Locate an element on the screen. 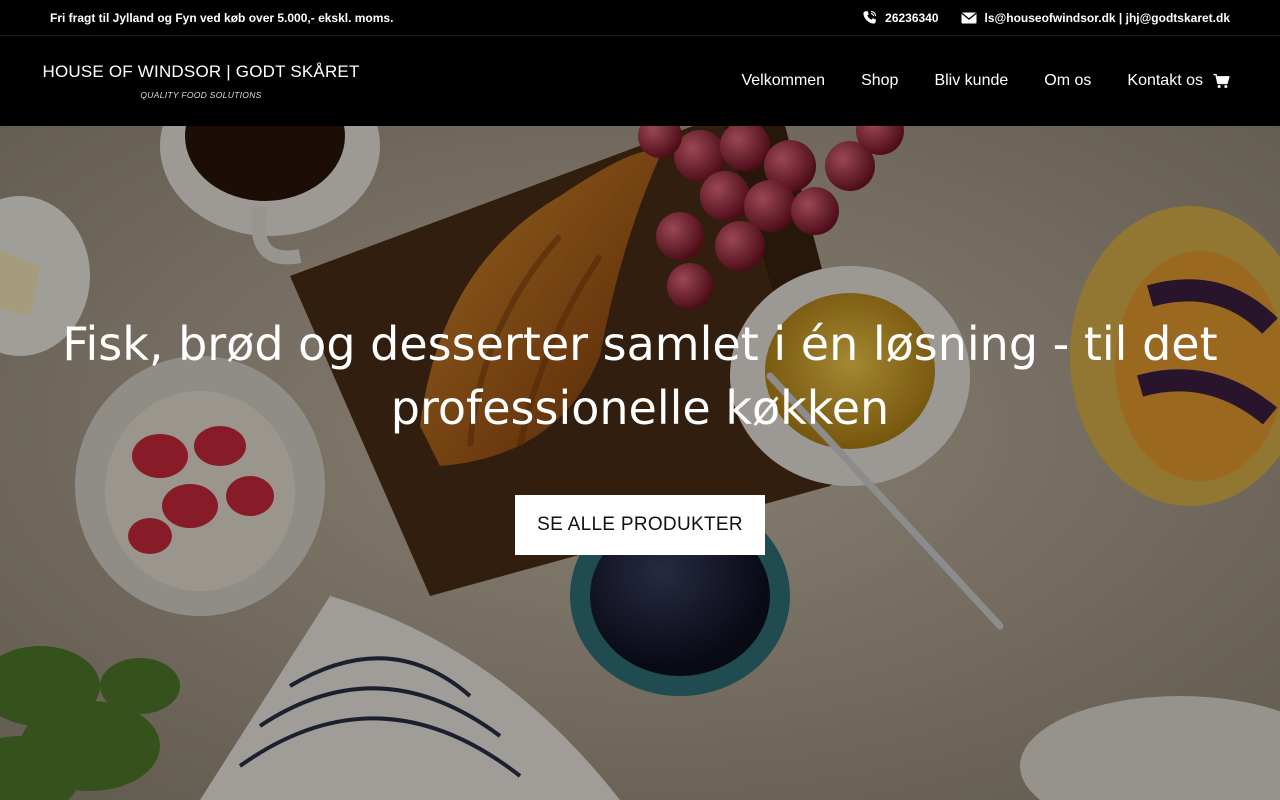  phone-icon is located at coordinates (869, 17).